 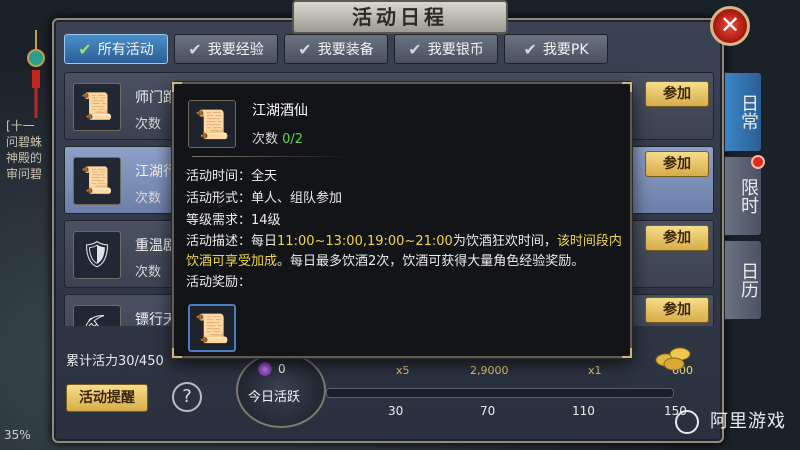 I want to click on desc-time-highlight: 11:00~13:00,19:00~21:00, so click(x=365, y=241).